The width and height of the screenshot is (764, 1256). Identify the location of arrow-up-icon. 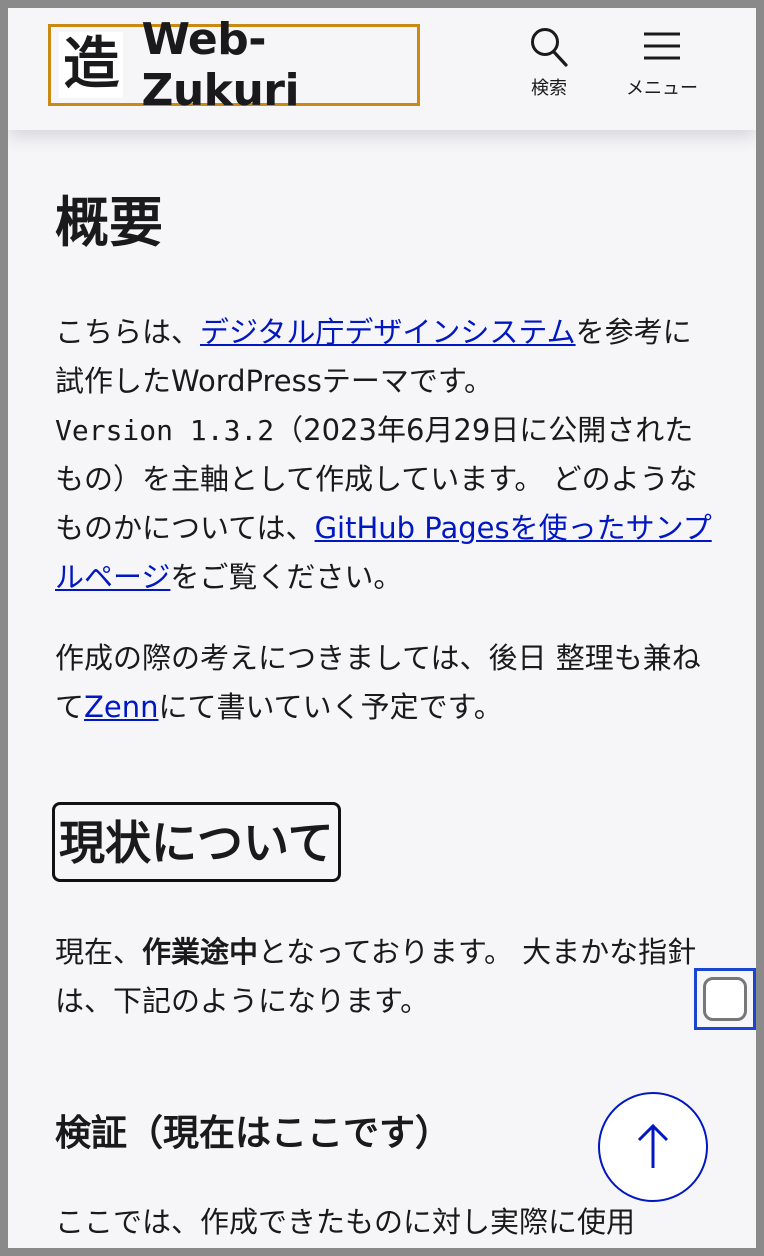
(653, 1145).